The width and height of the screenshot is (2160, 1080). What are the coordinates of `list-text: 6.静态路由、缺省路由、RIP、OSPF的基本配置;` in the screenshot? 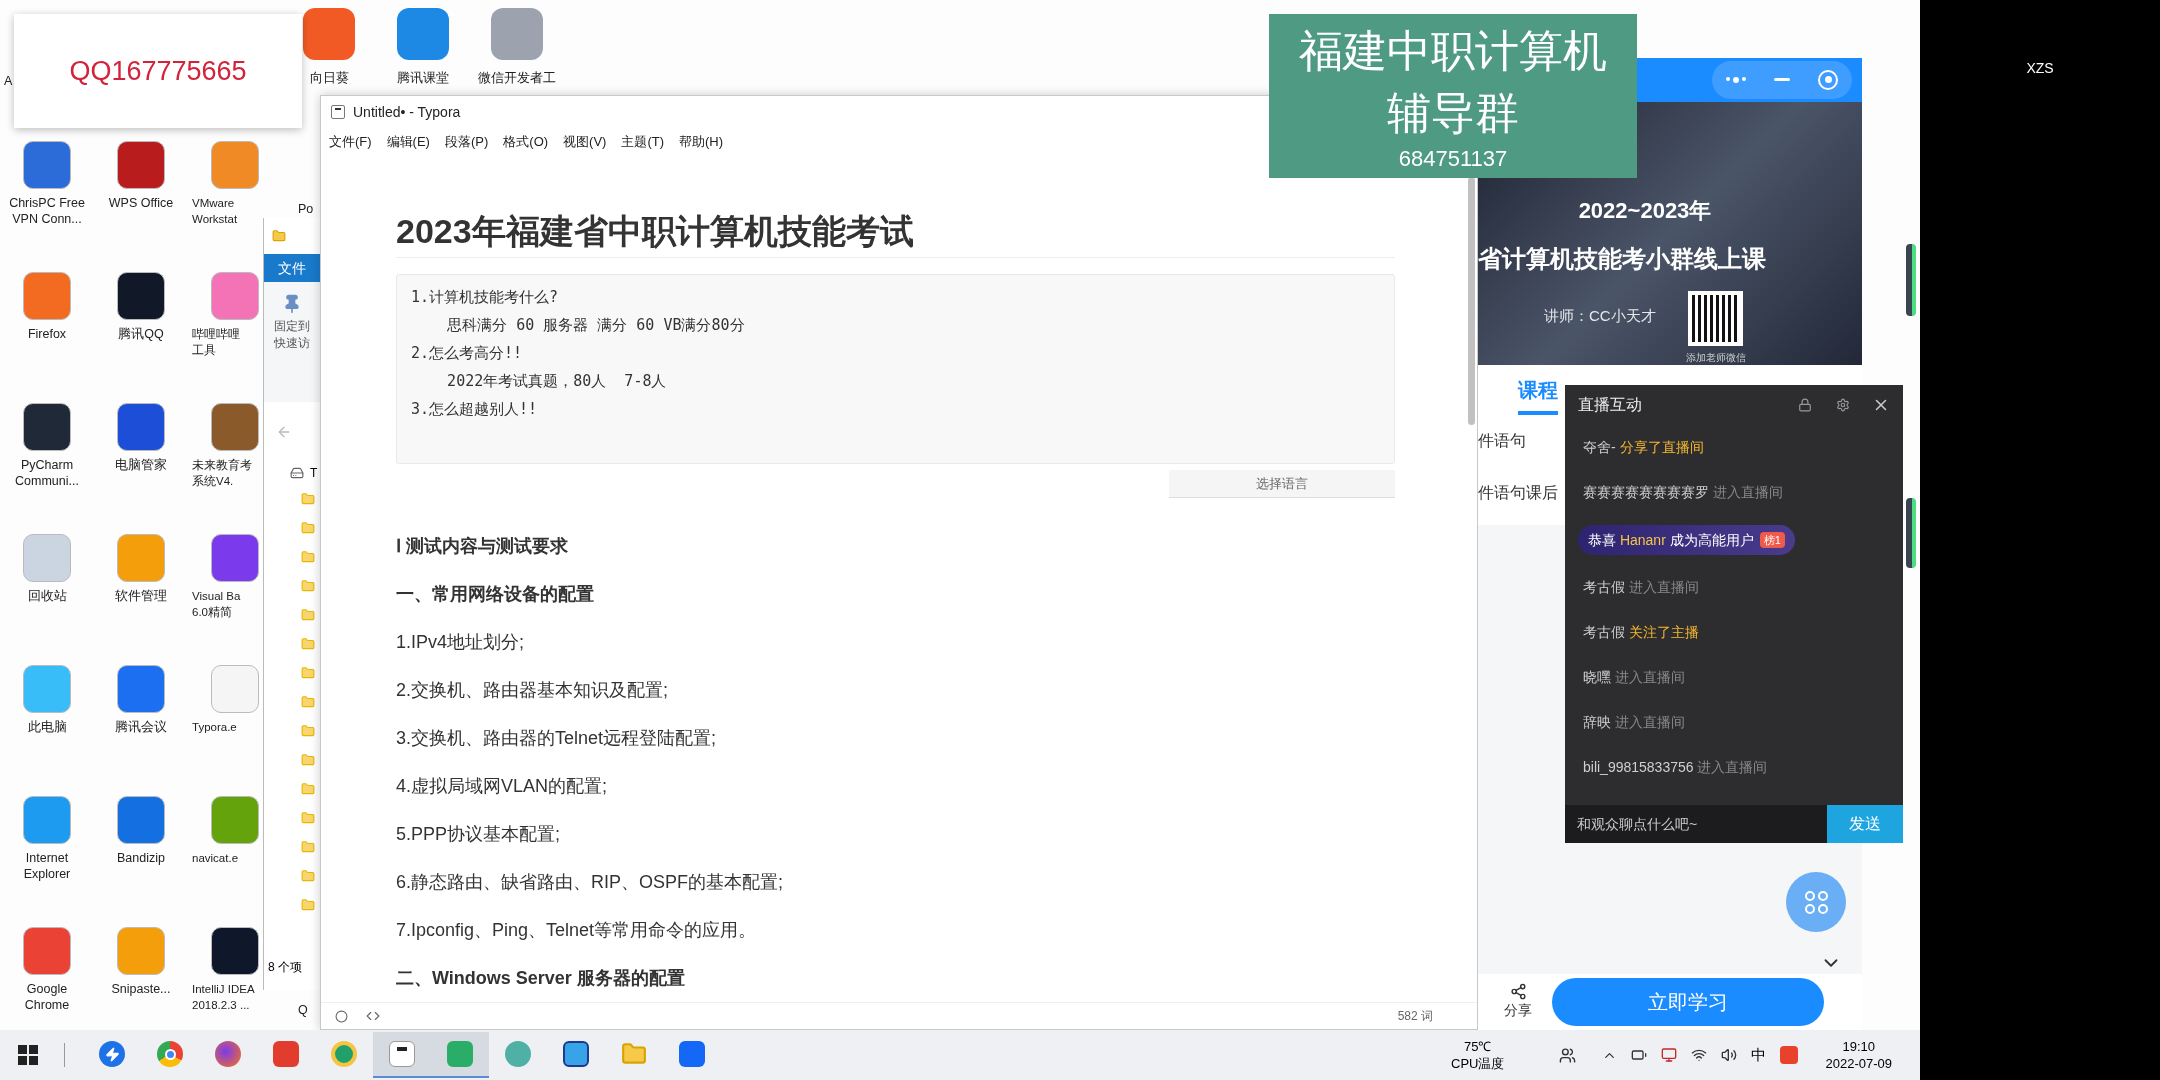 It's located at (590, 882).